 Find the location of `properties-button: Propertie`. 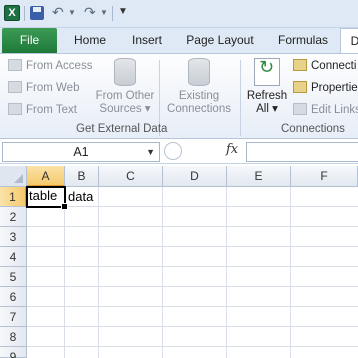

properties-button: Propertie is located at coordinates (325, 87).